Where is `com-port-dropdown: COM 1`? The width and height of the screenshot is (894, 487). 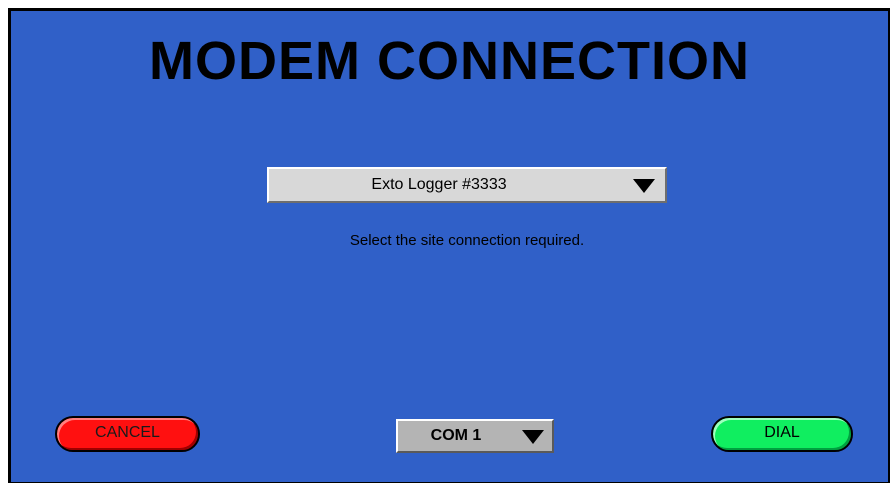
com-port-dropdown: COM 1 is located at coordinates (475, 436).